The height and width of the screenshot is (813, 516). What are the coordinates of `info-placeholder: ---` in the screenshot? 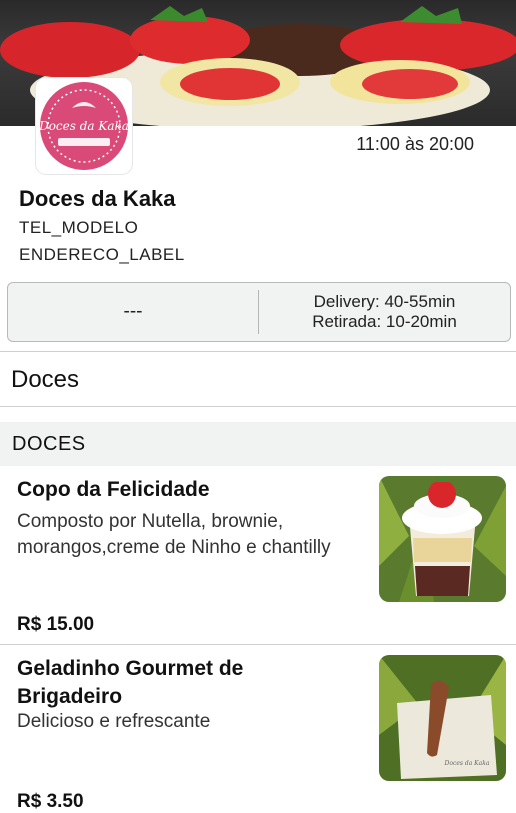 It's located at (133, 311).